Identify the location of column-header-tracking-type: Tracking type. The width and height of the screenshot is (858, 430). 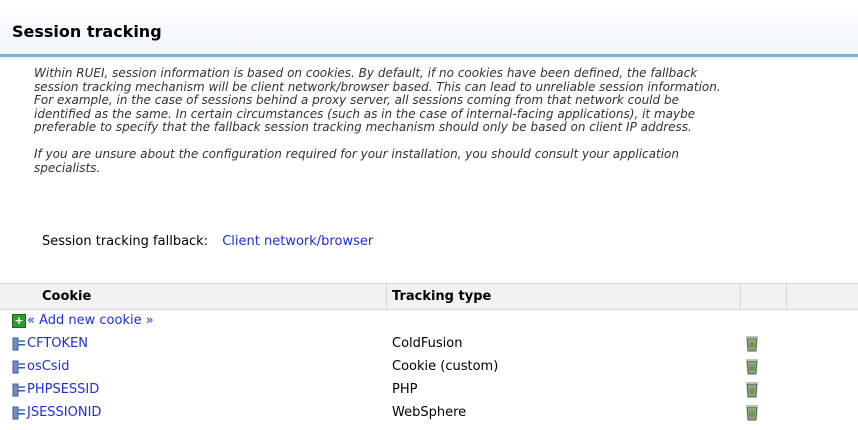
(442, 296).